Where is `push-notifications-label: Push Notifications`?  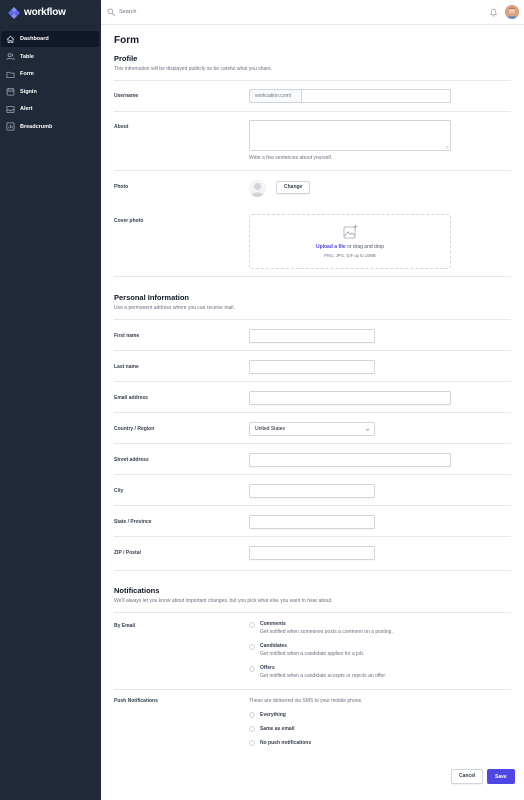
push-notifications-label: Push Notifications is located at coordinates (136, 701).